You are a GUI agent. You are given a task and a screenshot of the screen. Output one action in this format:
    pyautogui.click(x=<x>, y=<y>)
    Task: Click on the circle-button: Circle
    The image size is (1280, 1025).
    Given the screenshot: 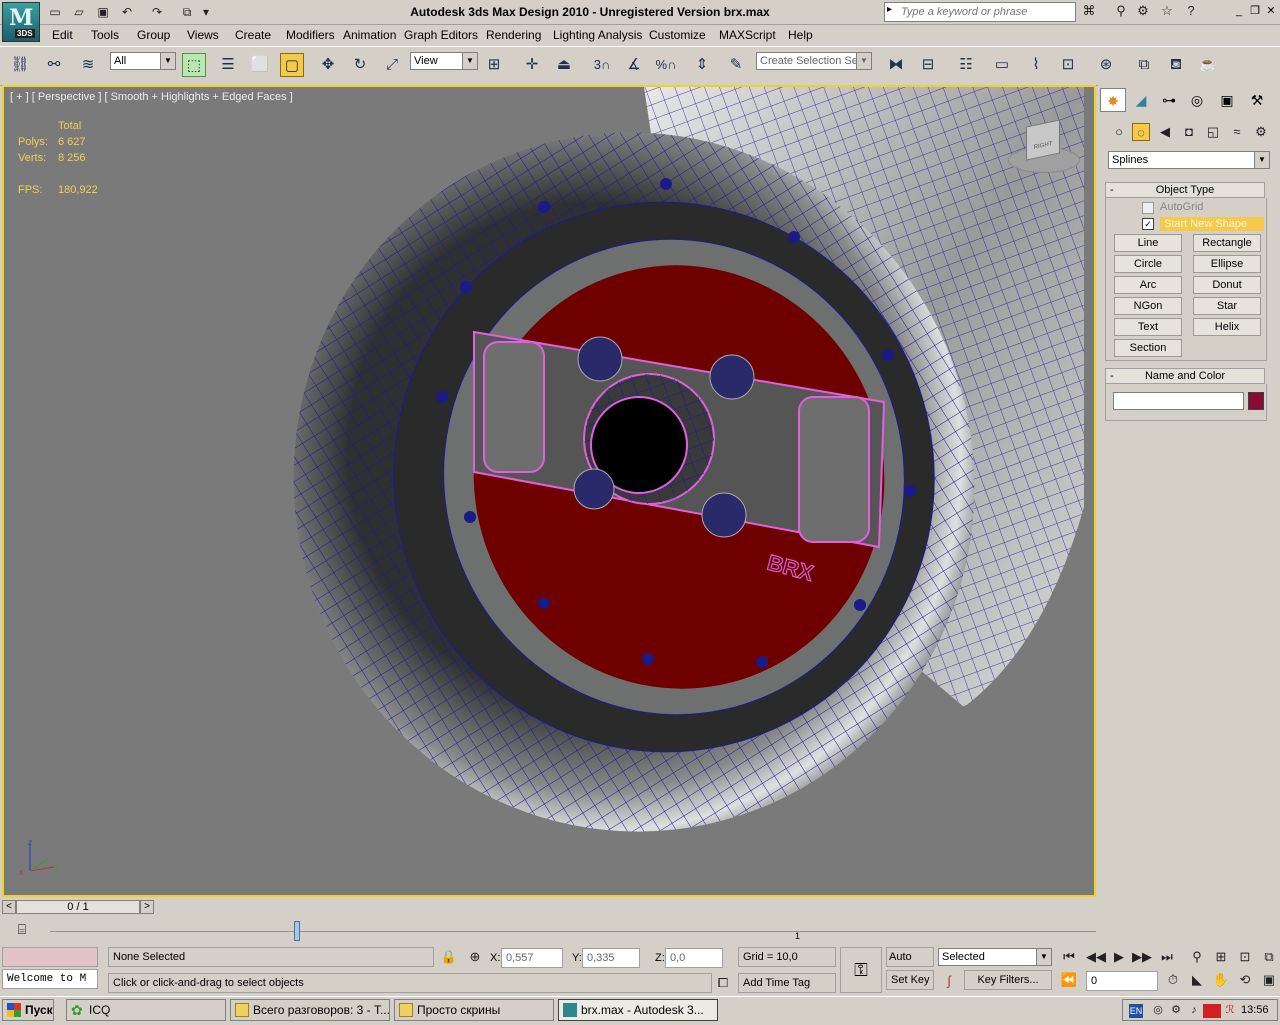 What is the action you would take?
    pyautogui.click(x=1148, y=264)
    